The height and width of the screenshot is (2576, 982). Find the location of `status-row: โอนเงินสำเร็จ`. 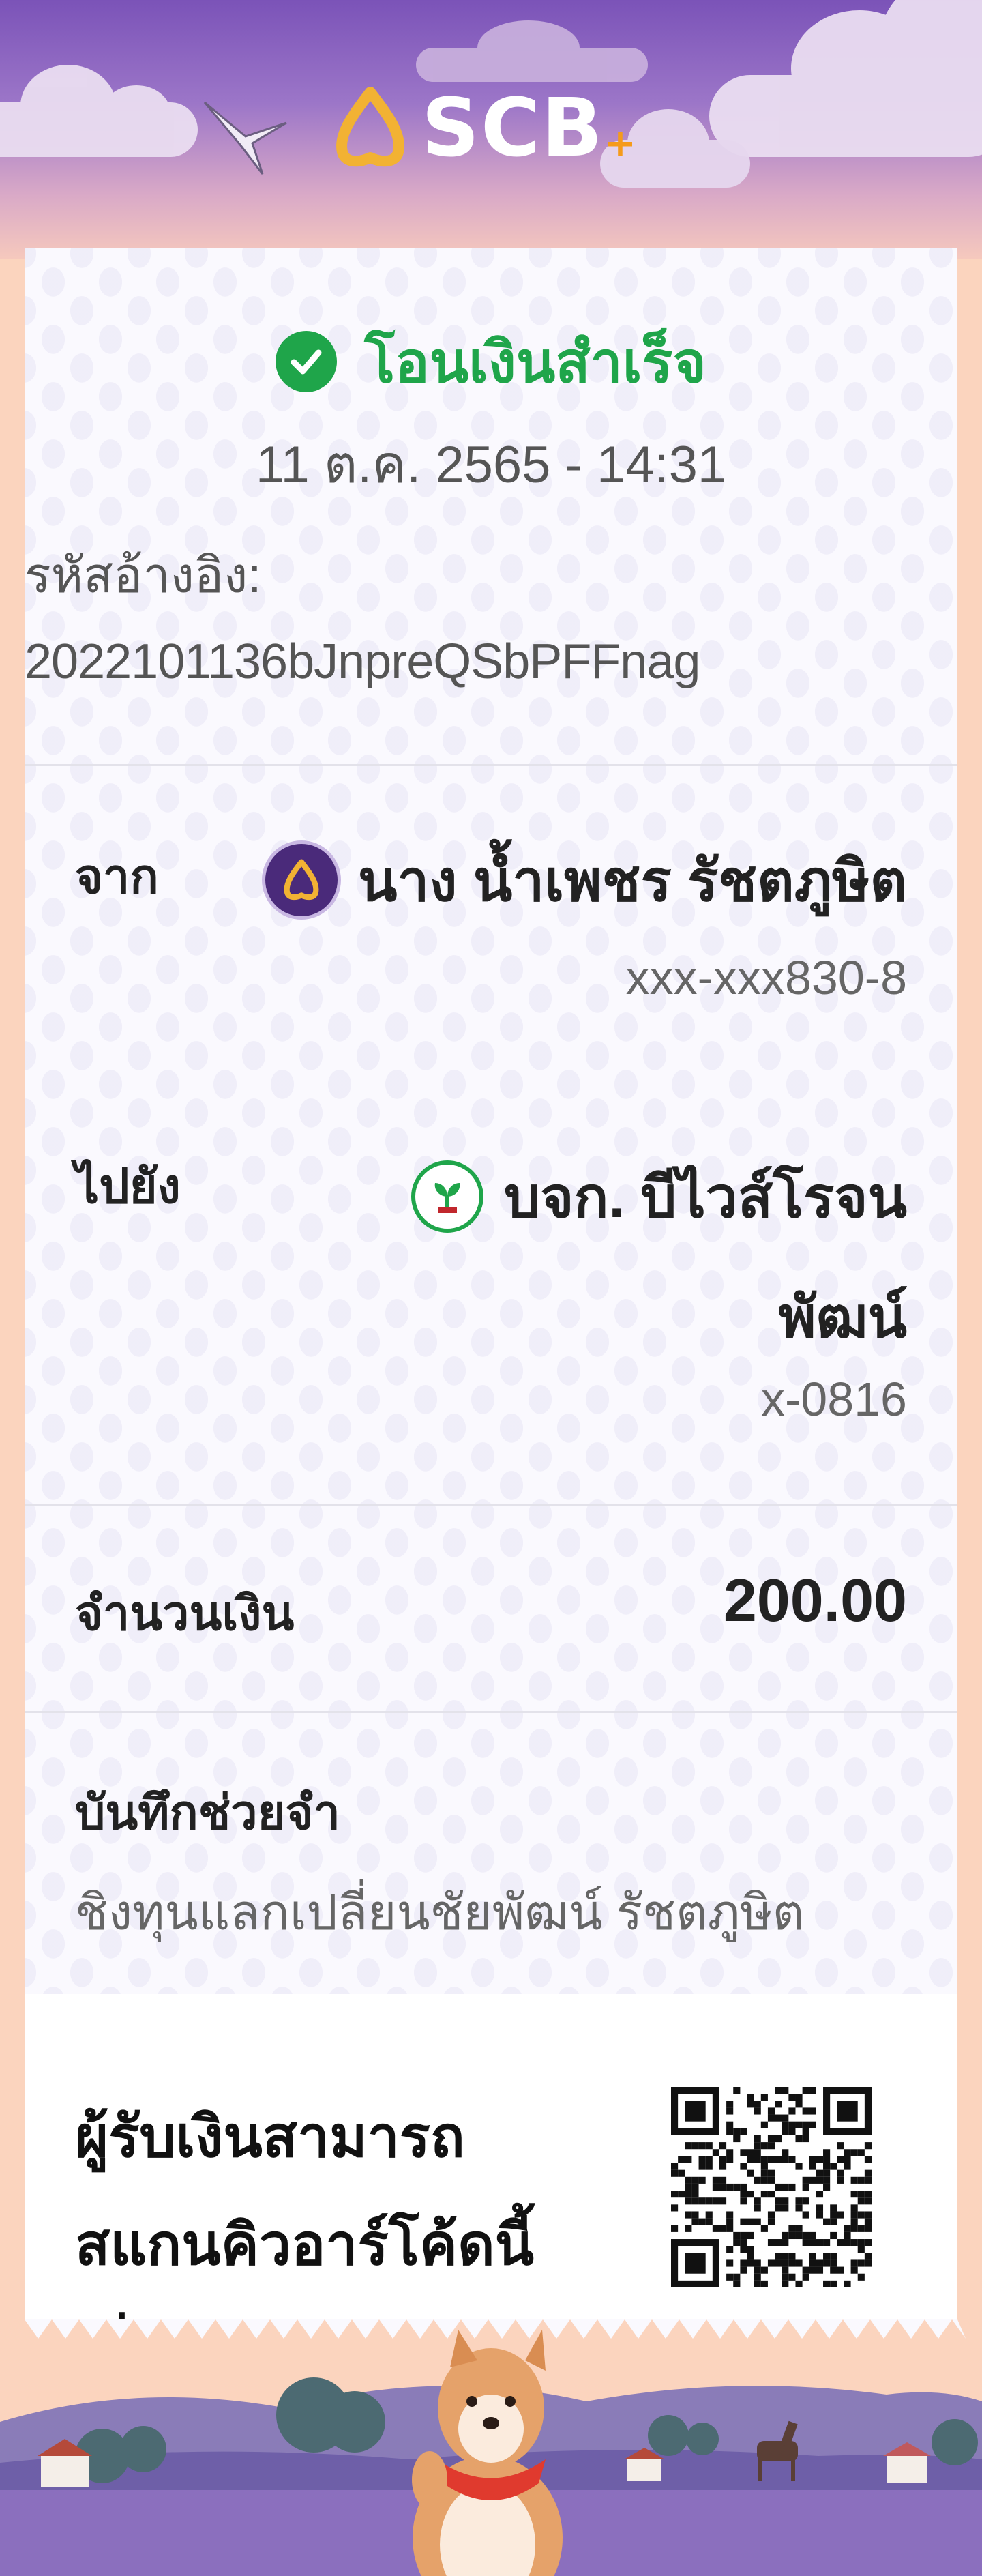

status-row: โอนเงินสำเร็จ is located at coordinates (491, 362).